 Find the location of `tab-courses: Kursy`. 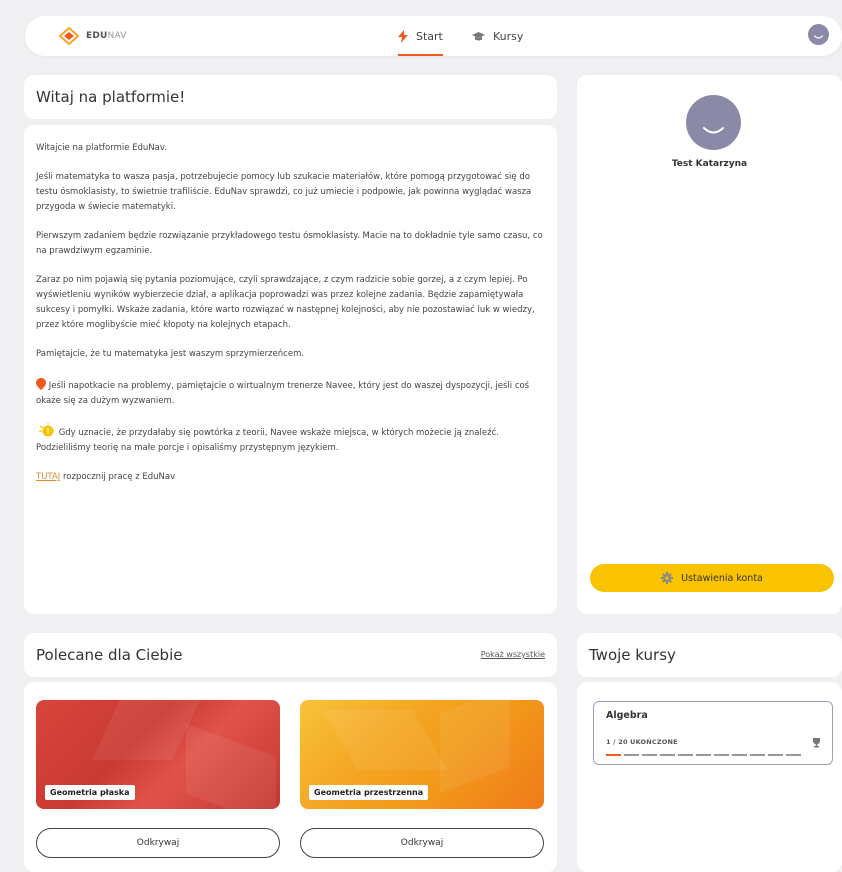

tab-courses: Kursy is located at coordinates (497, 36).